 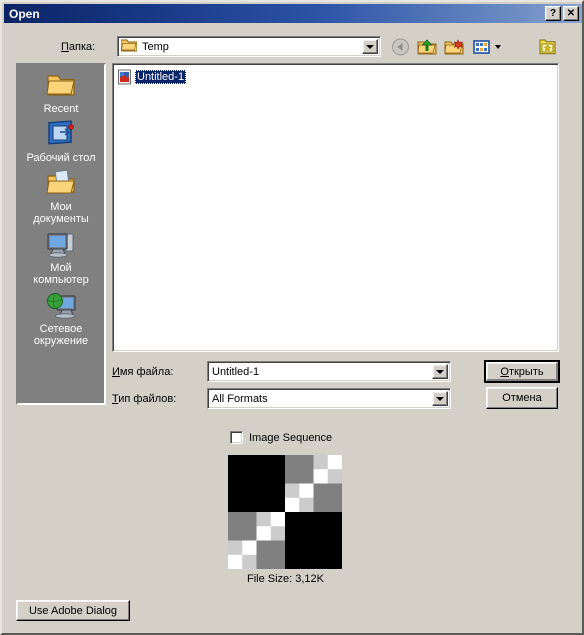 What do you see at coordinates (427, 47) in the screenshot?
I see `up-one-level-icon` at bounding box center [427, 47].